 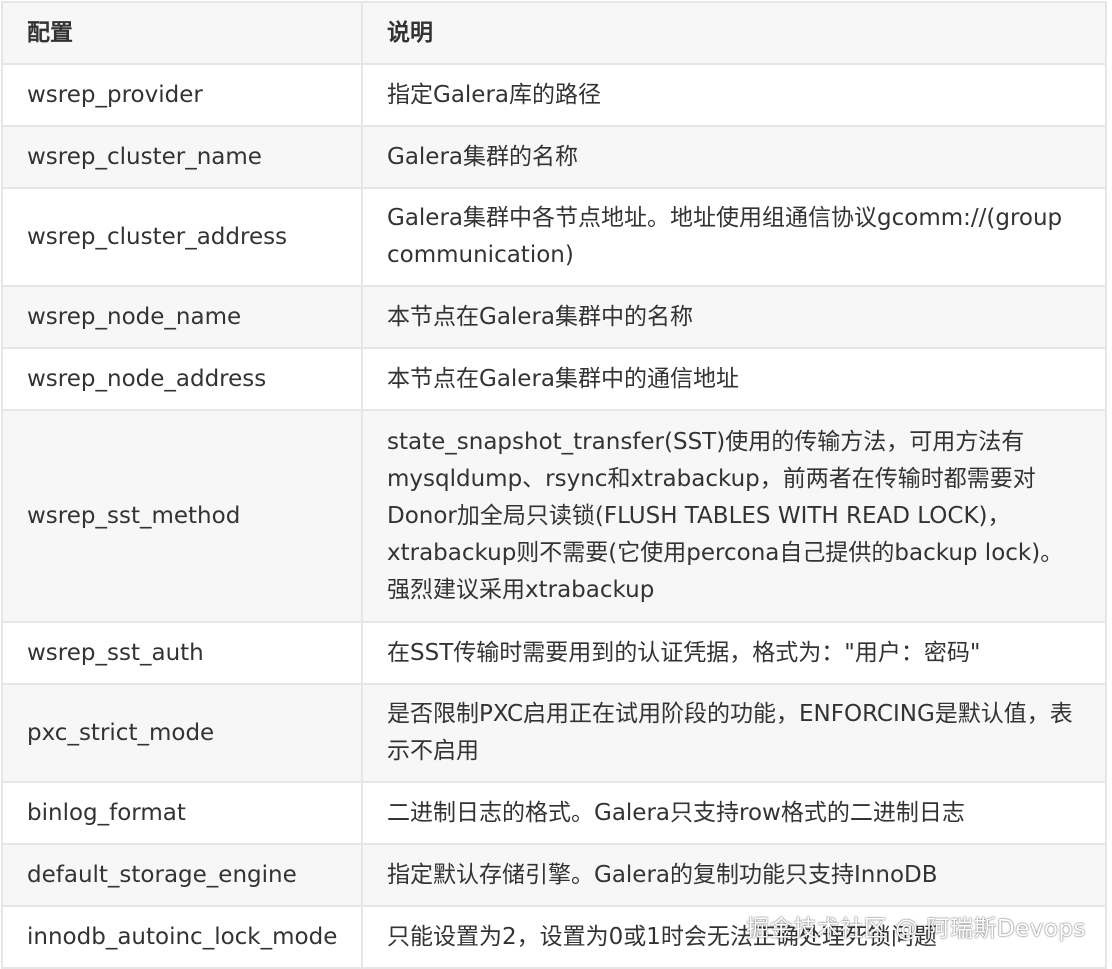 What do you see at coordinates (734, 157) in the screenshot?
I see `config-description: Galera集群的名称` at bounding box center [734, 157].